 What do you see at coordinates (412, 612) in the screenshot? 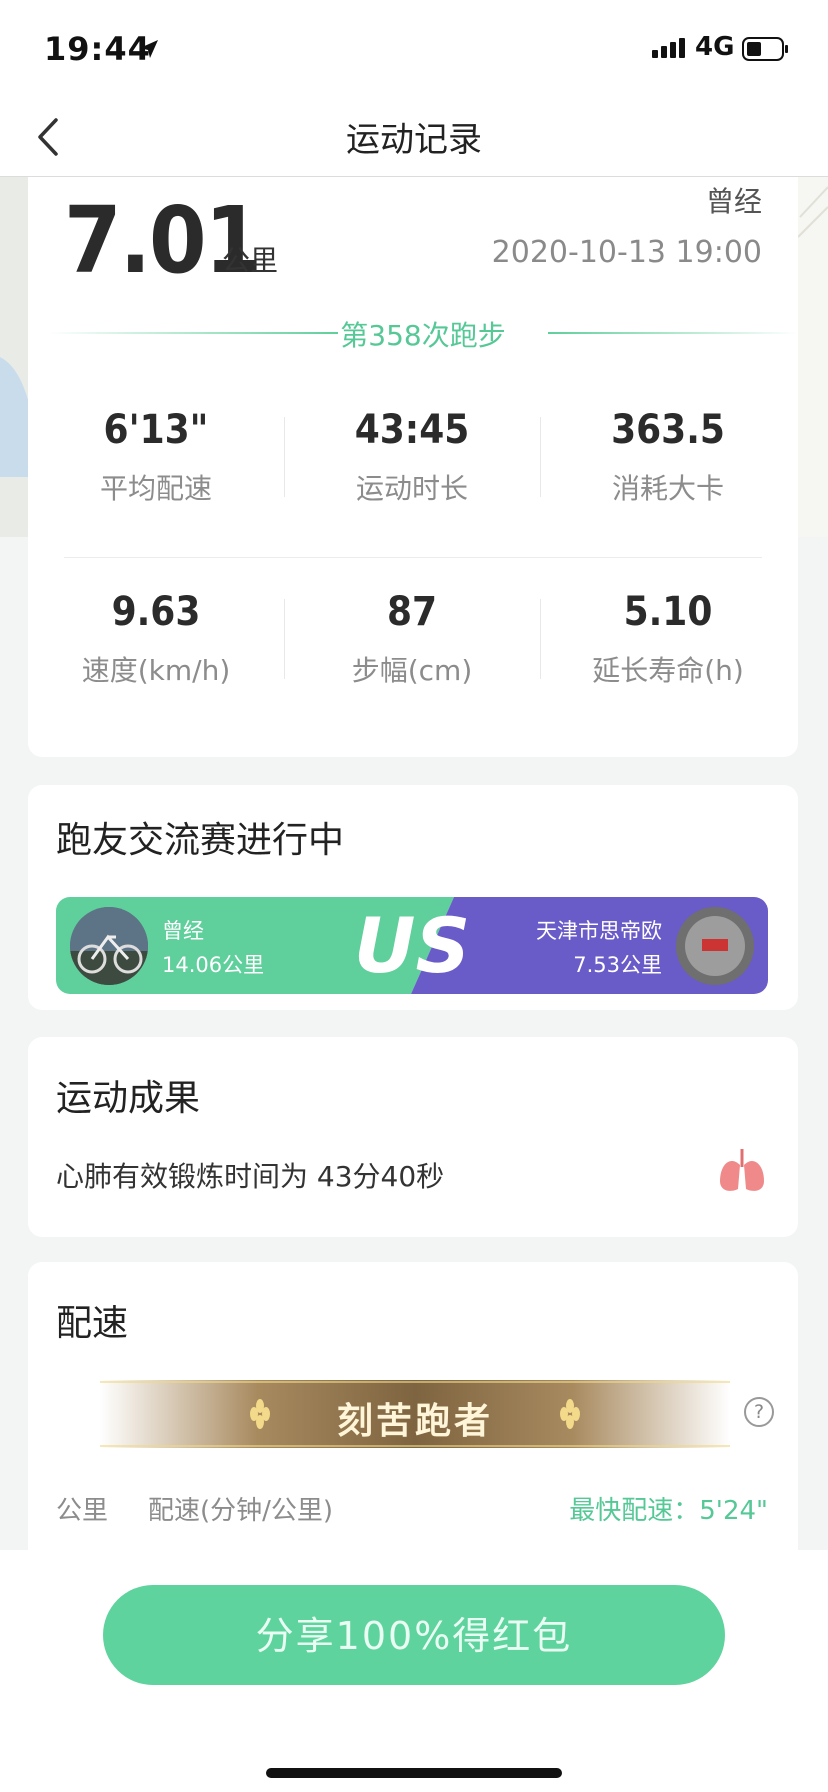
I see `stat-value: 87` at bounding box center [412, 612].